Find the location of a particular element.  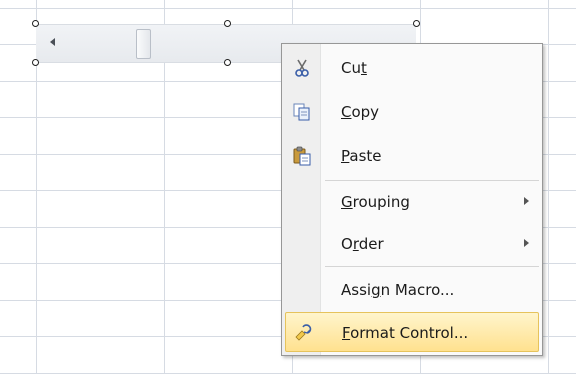

menu-item-paste: Paste is located at coordinates (412, 156).